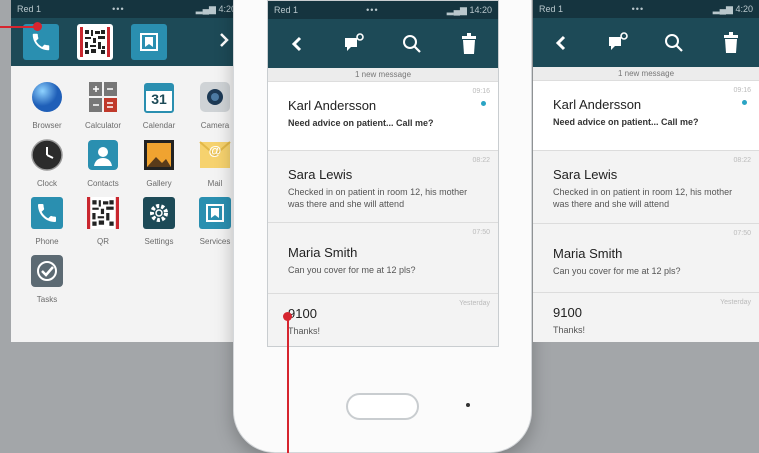 Image resolution: width=759 pixels, height=453 pixels. What do you see at coordinates (47, 97) in the screenshot?
I see `browser-icon` at bounding box center [47, 97].